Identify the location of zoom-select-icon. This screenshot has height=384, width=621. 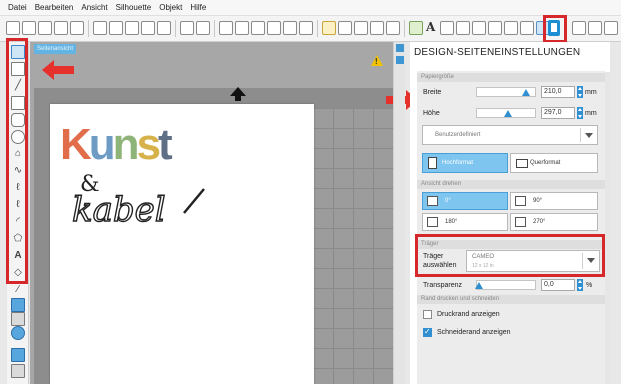
(274, 28).